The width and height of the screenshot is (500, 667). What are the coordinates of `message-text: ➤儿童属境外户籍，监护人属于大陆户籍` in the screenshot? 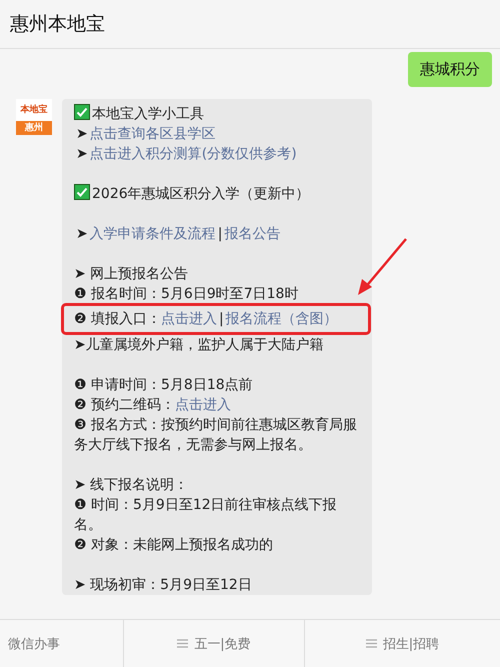 It's located at (199, 345).